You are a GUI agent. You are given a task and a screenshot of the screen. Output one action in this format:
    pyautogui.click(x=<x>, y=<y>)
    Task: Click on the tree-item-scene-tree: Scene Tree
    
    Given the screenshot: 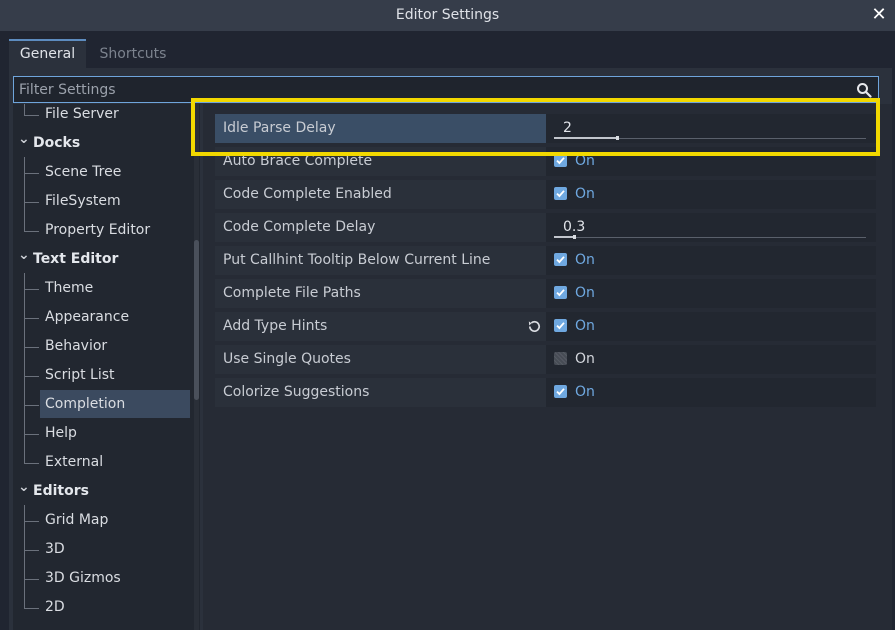 What is the action you would take?
    pyautogui.click(x=100, y=172)
    